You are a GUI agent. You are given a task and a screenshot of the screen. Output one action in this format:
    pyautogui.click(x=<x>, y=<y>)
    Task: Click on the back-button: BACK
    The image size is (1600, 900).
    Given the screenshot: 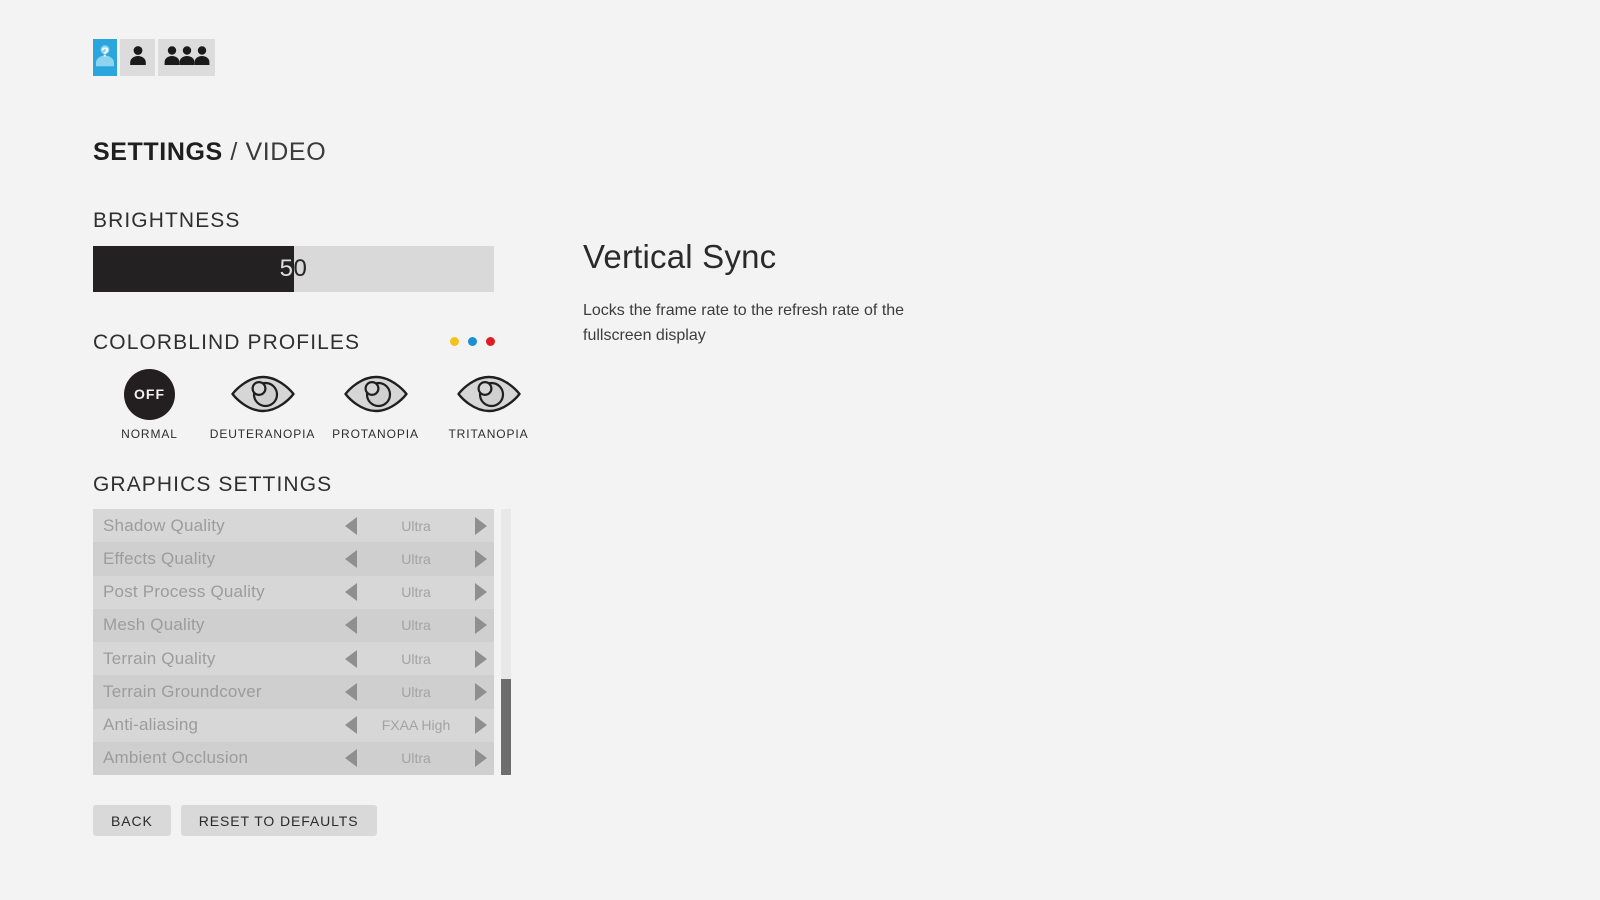 What is the action you would take?
    pyautogui.click(x=132, y=820)
    